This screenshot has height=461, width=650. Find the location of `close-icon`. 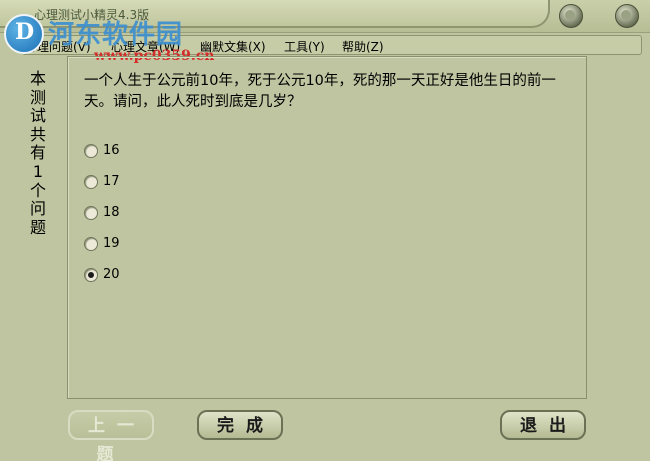

close-icon is located at coordinates (626, 15).